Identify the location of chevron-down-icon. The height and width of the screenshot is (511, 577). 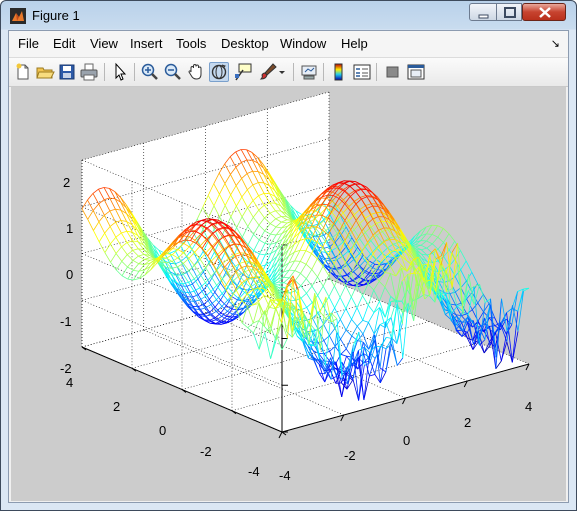
(282, 72).